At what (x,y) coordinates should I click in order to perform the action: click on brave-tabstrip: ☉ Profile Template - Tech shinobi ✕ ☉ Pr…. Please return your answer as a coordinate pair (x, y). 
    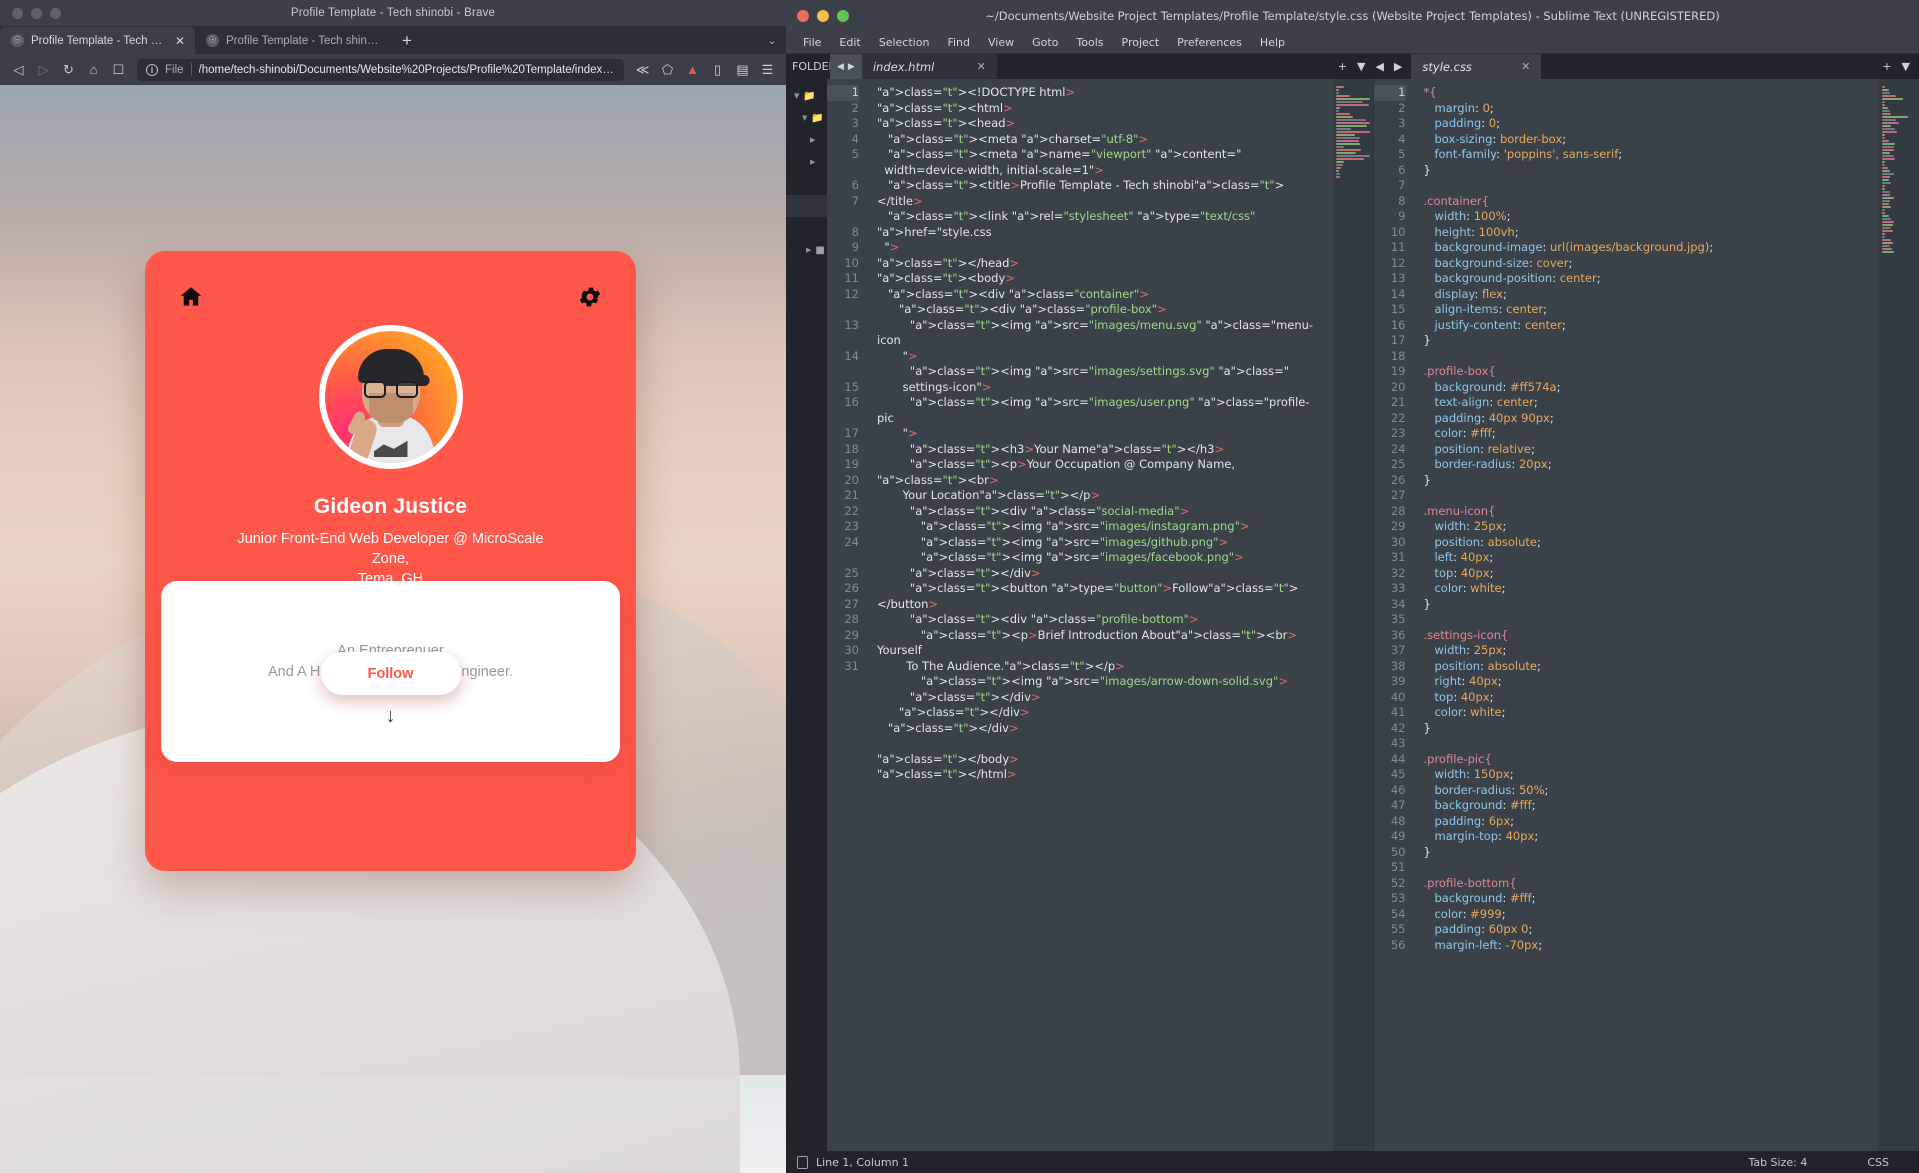
    Looking at the image, I should click on (393, 40).